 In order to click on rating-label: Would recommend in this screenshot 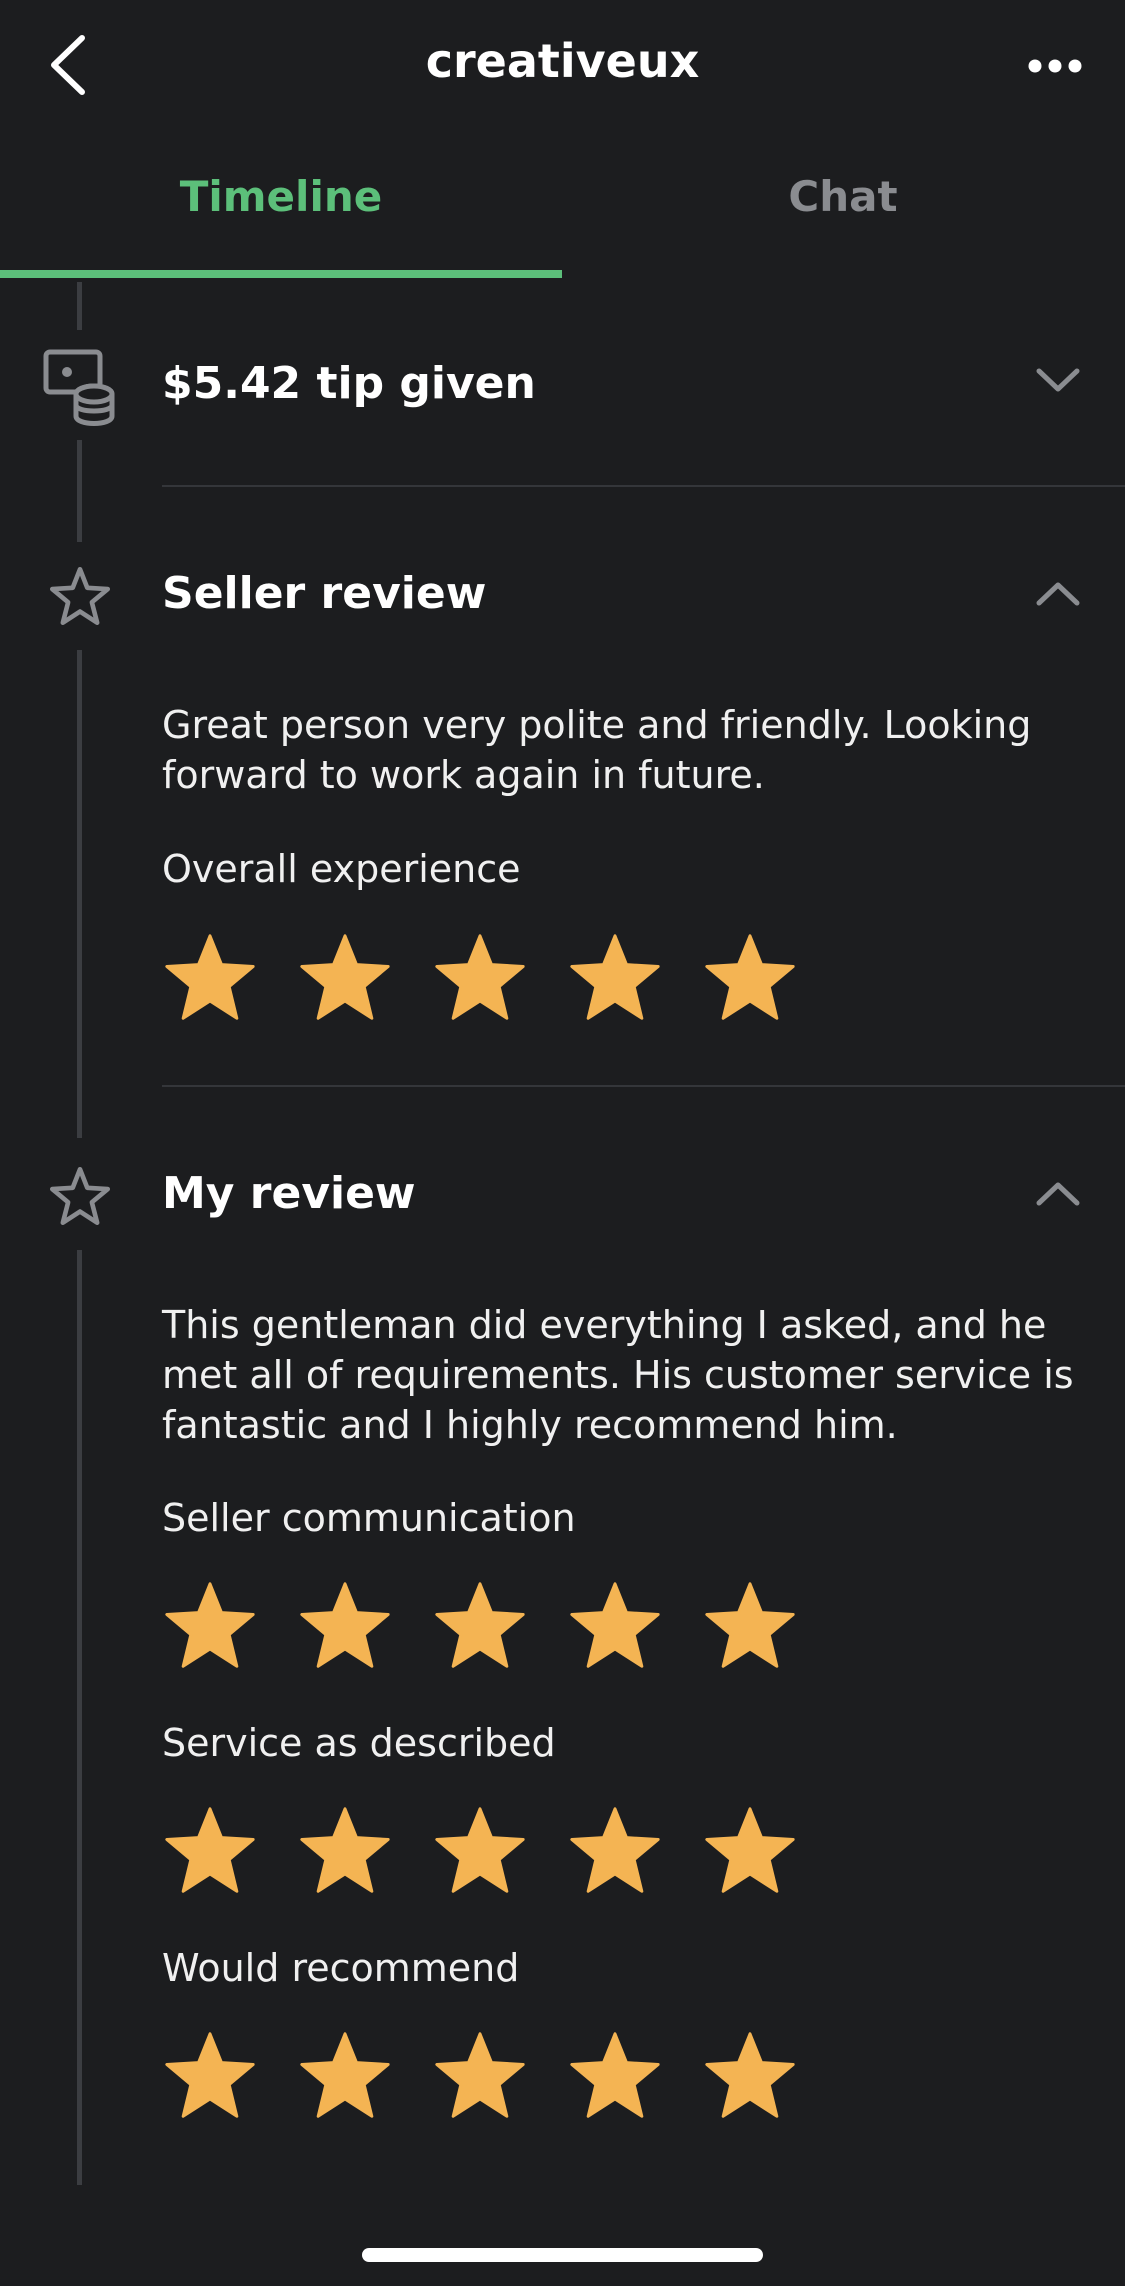, I will do `click(341, 1968)`.